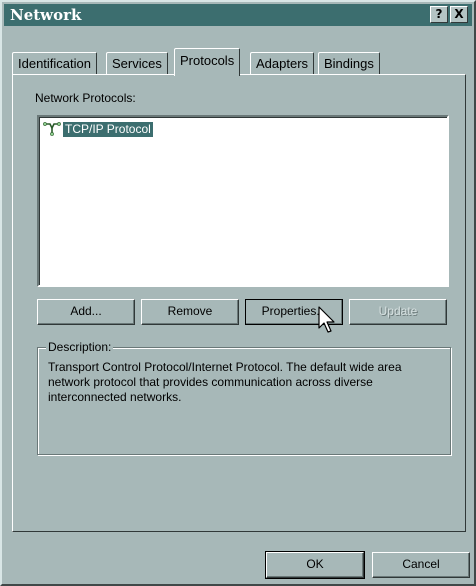  Describe the element at coordinates (439, 14) in the screenshot. I see `help-button: ?` at that location.